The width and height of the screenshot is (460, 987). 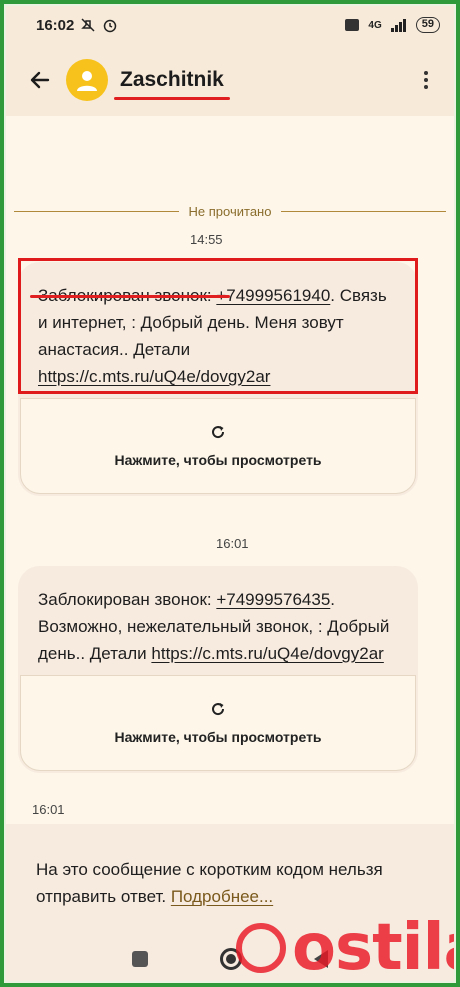 What do you see at coordinates (232, 543) in the screenshot?
I see `message-timestamp: 16:01` at bounding box center [232, 543].